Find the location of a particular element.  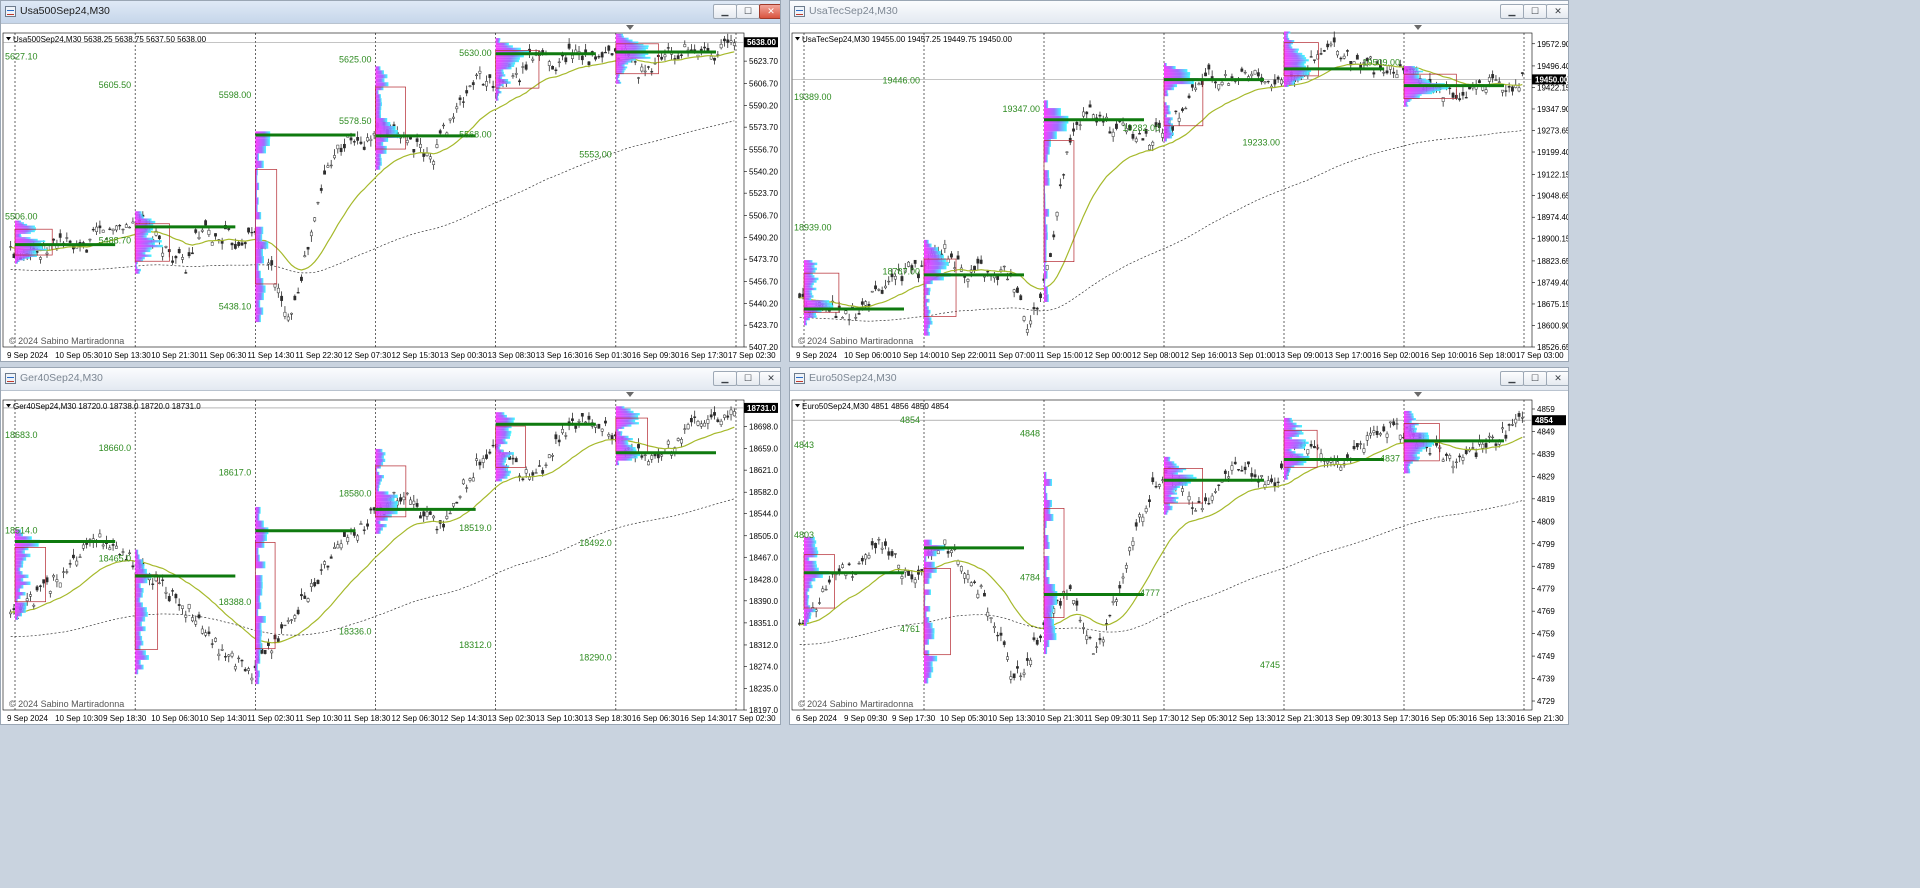

window-titlebar: UsaTecSep24,M30 ▁ ☐ ✕ is located at coordinates (1179, 12).